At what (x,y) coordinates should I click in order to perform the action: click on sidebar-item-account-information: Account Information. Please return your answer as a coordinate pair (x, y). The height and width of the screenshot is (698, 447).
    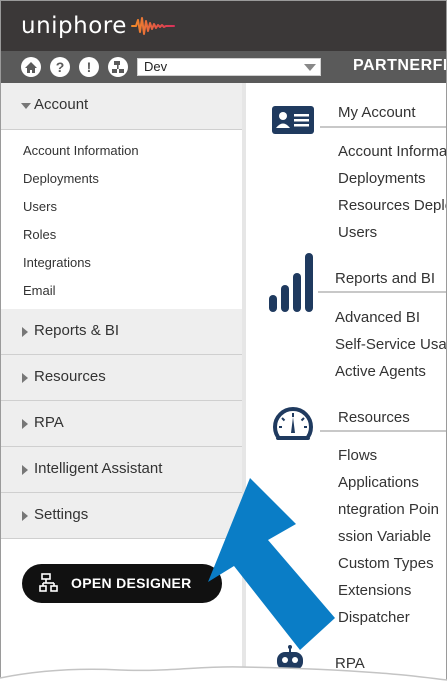
    Looking at the image, I should click on (81, 150).